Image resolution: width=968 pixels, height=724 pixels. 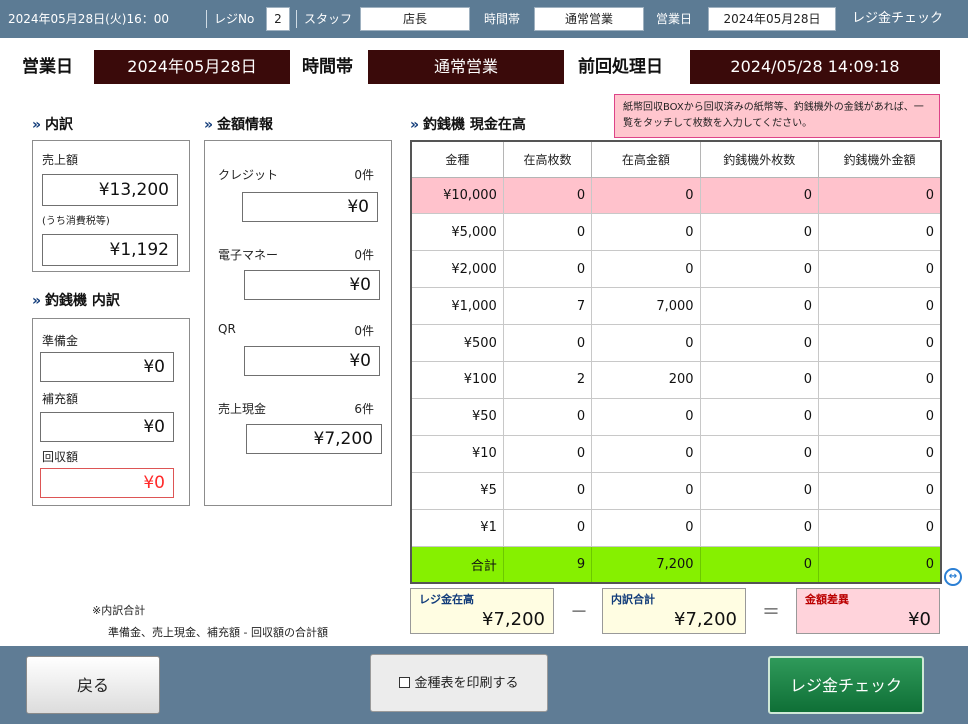 What do you see at coordinates (457, 269) in the screenshot?
I see `table-cell: ¥2,000` at bounding box center [457, 269].